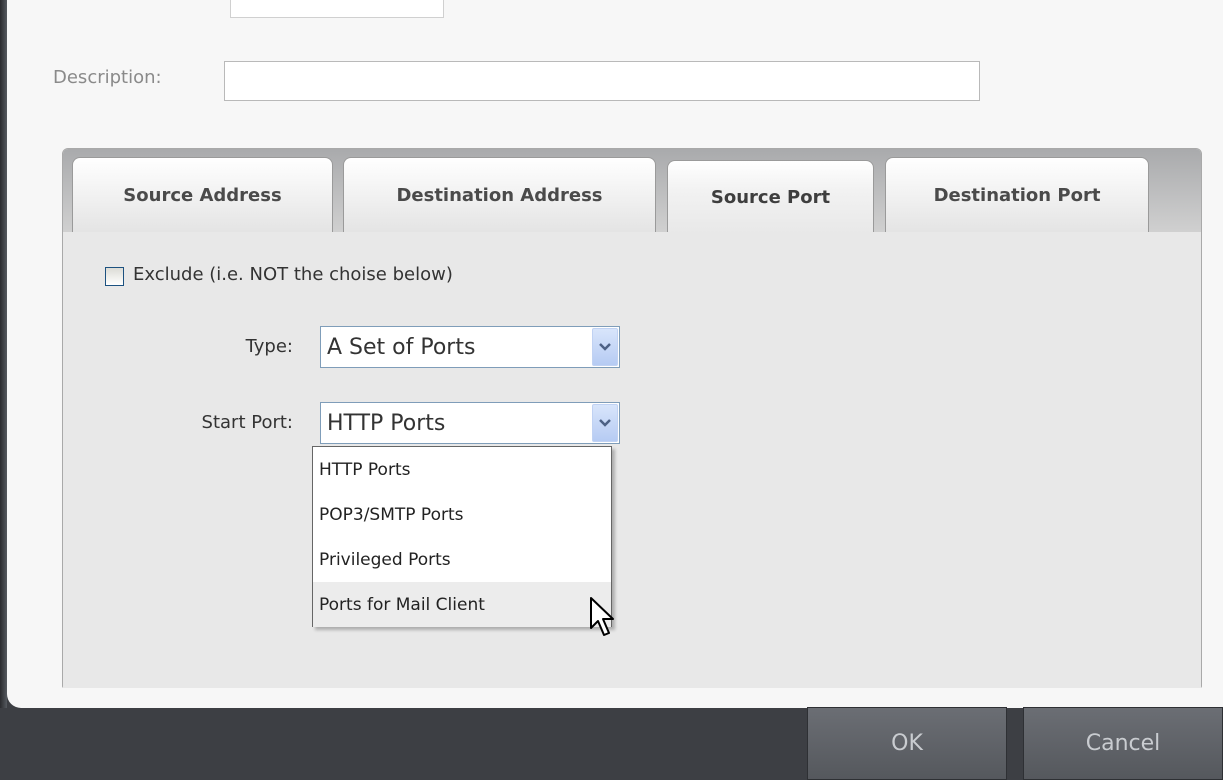 This screenshot has width=1223, height=780. Describe the element at coordinates (602, 81) in the screenshot. I see `description-input` at that location.